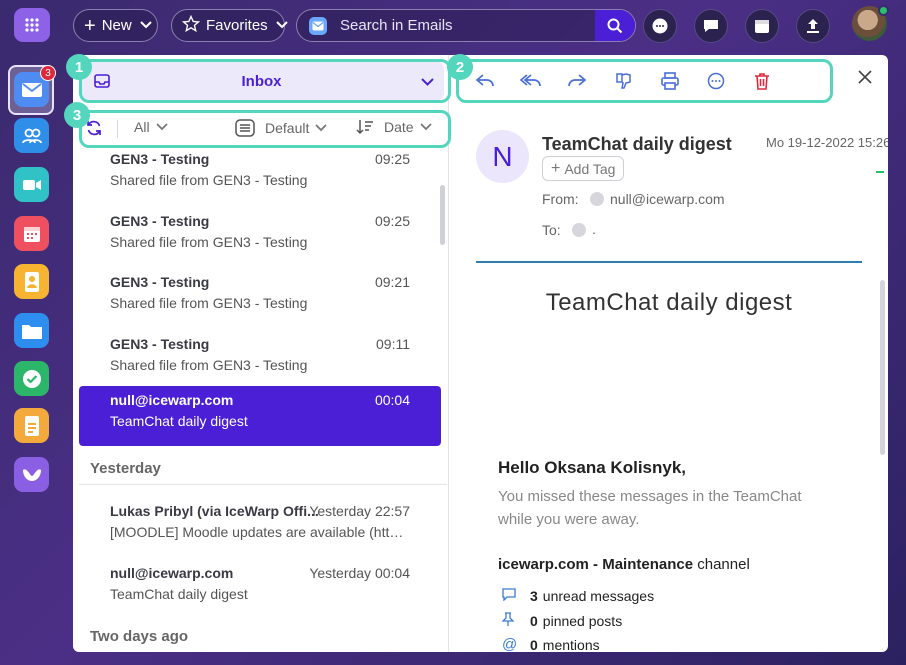 This screenshot has height=665, width=906. I want to click on app-launcher-icon, so click(32, 25).